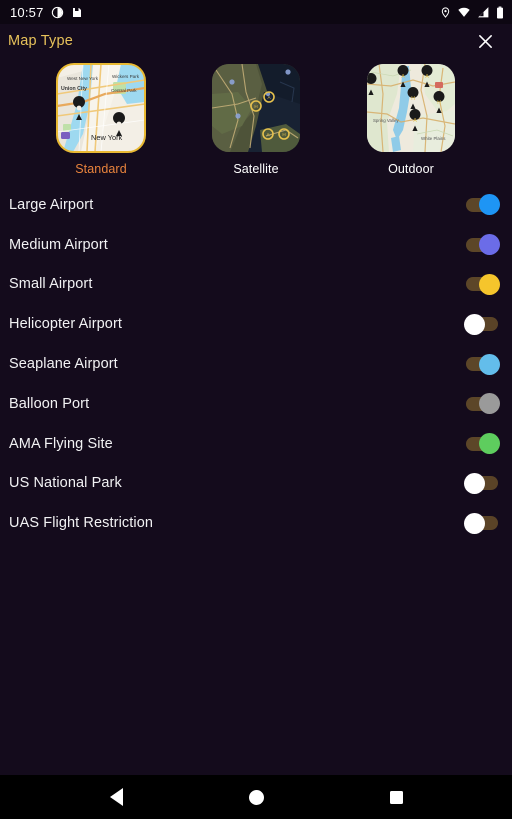  Describe the element at coordinates (256, 169) in the screenshot. I see `map-type-label-satellite: Satellite` at that location.